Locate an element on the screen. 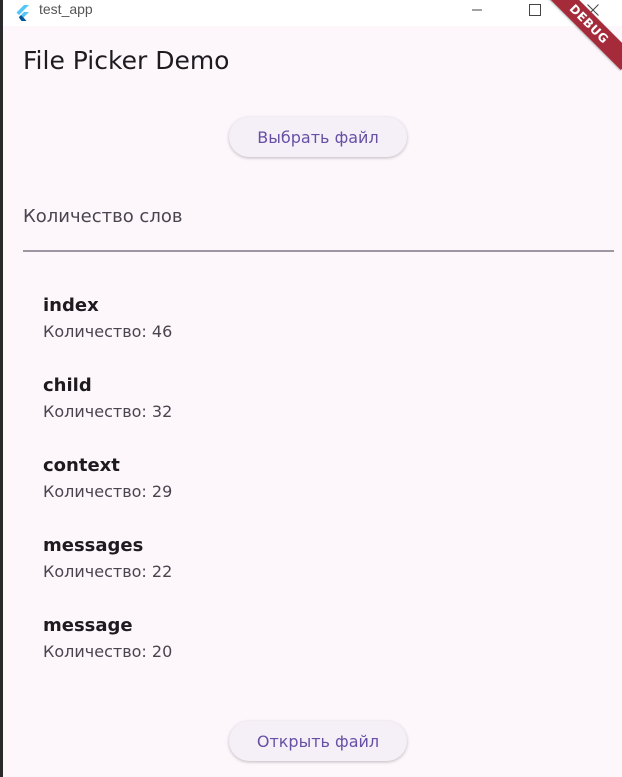  open-file-button: Открыть файл is located at coordinates (318, 741).